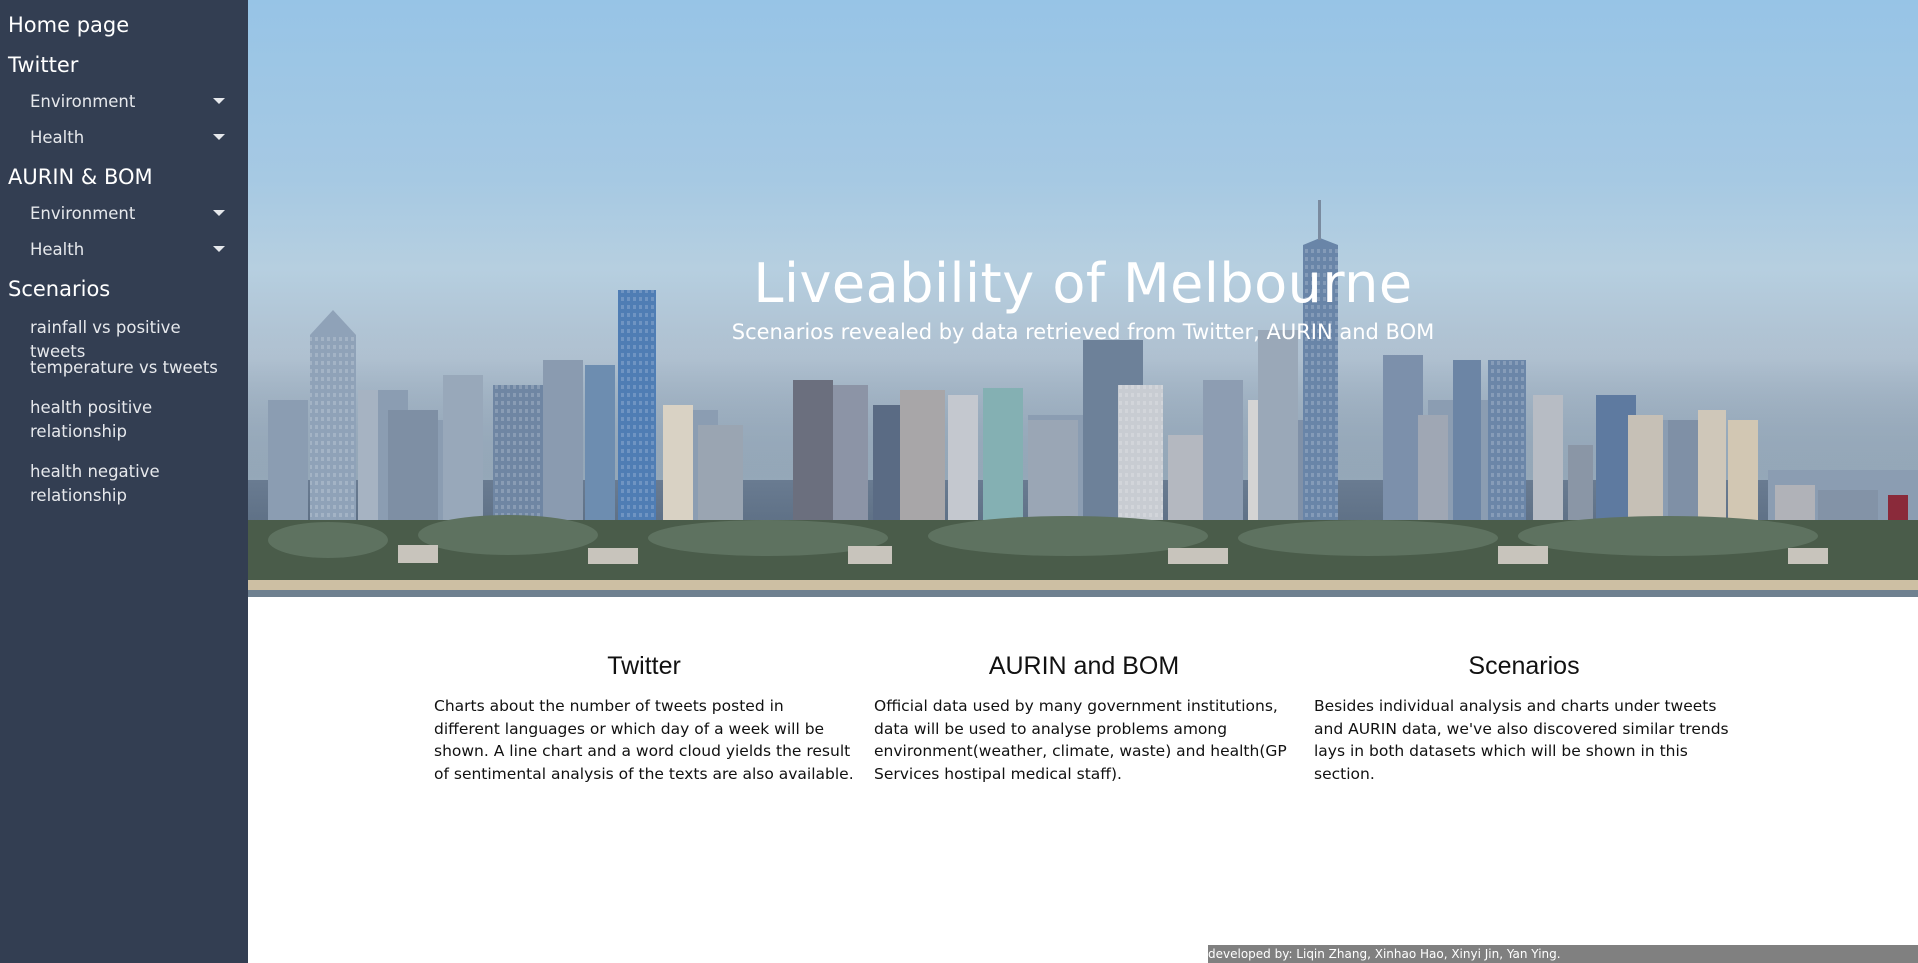  I want to click on nav-twitter-health-label: Health, so click(57, 137).